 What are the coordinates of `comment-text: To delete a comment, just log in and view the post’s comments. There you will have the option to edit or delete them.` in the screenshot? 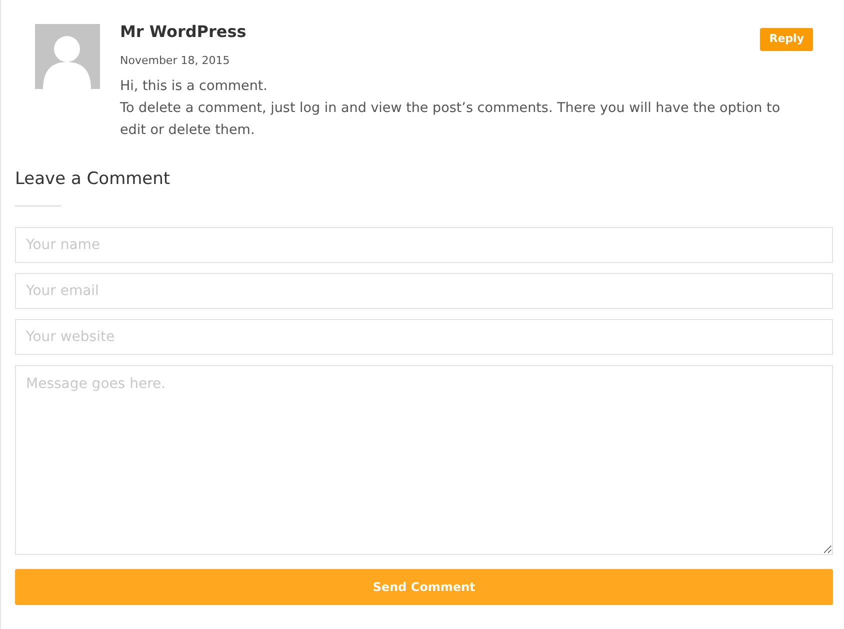 It's located at (451, 119).